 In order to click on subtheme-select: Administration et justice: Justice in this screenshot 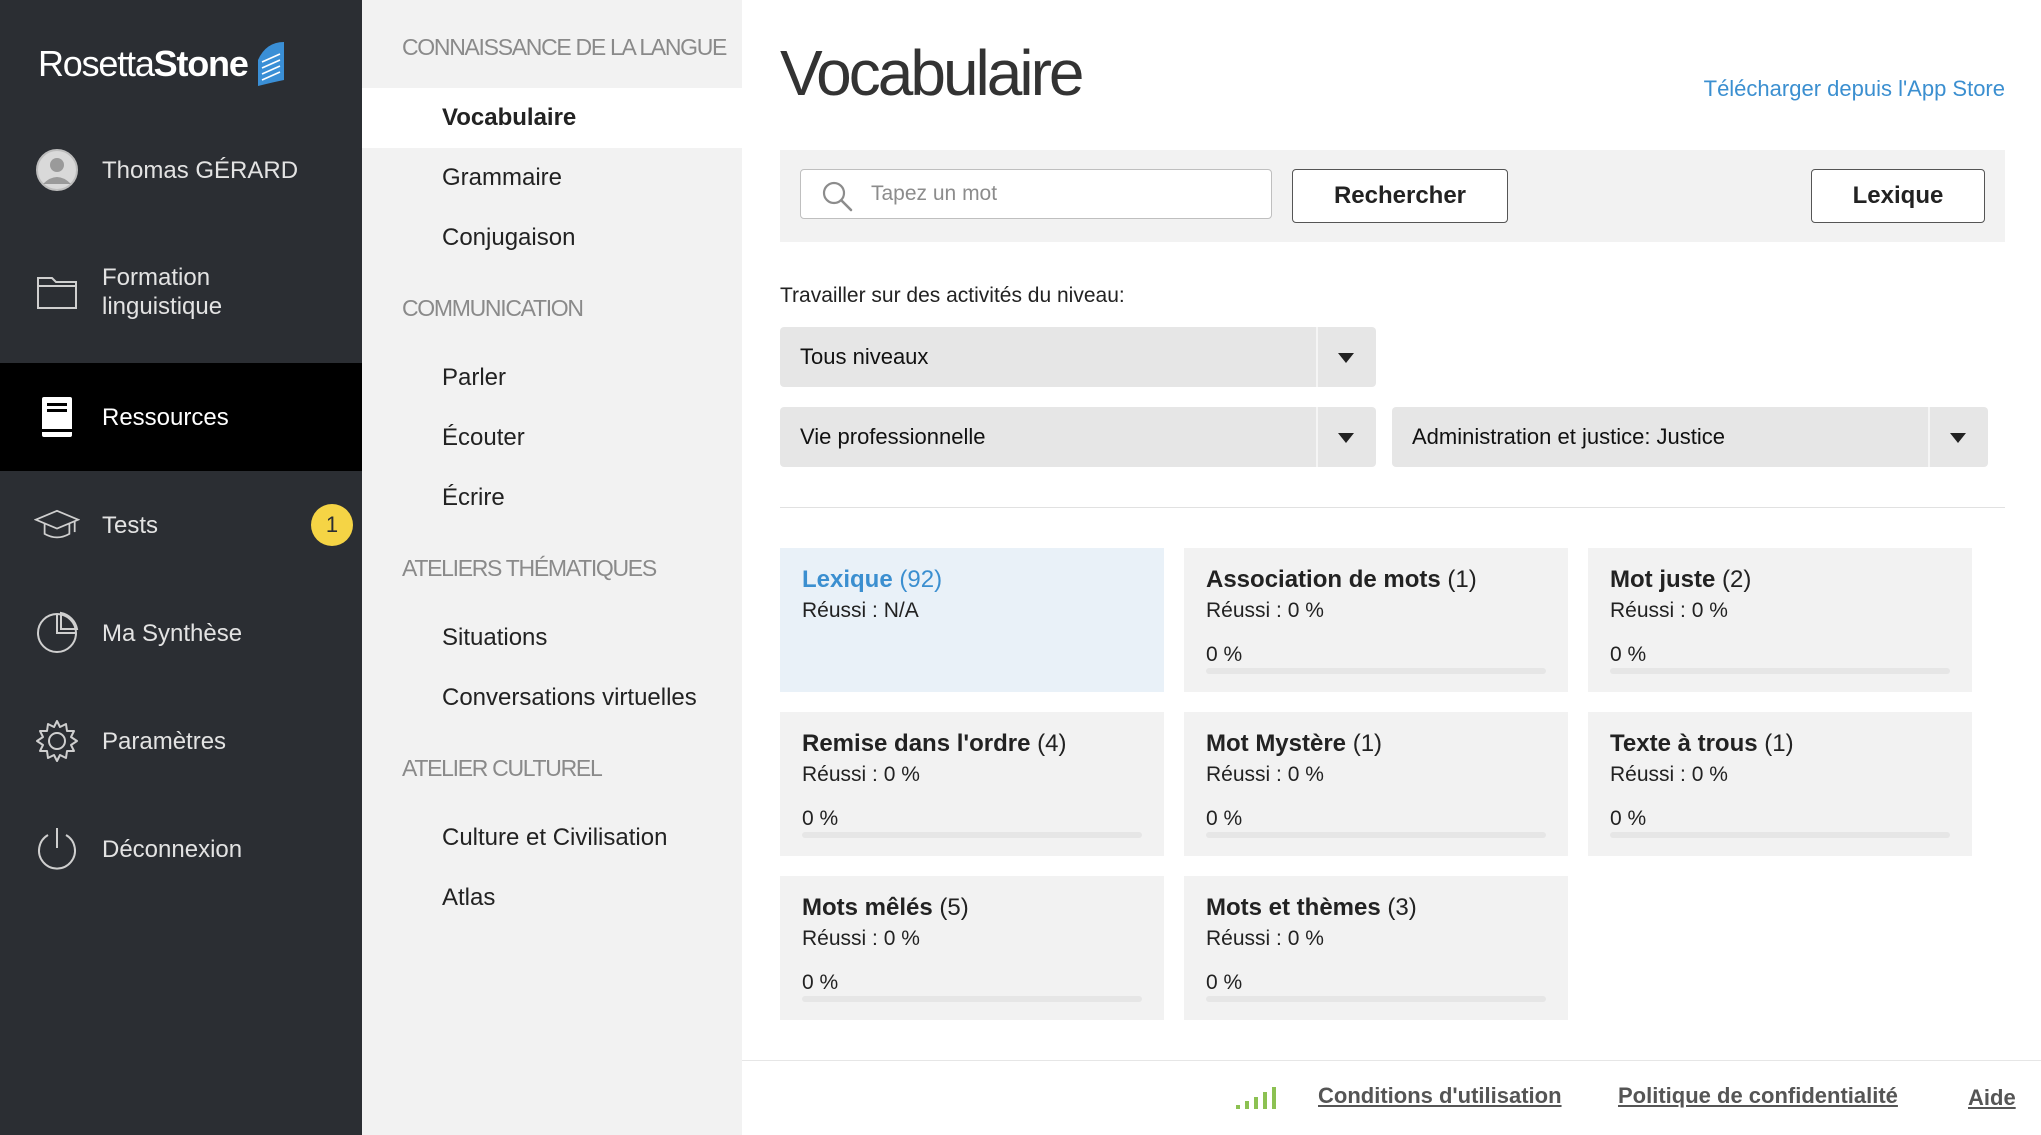, I will do `click(1690, 437)`.